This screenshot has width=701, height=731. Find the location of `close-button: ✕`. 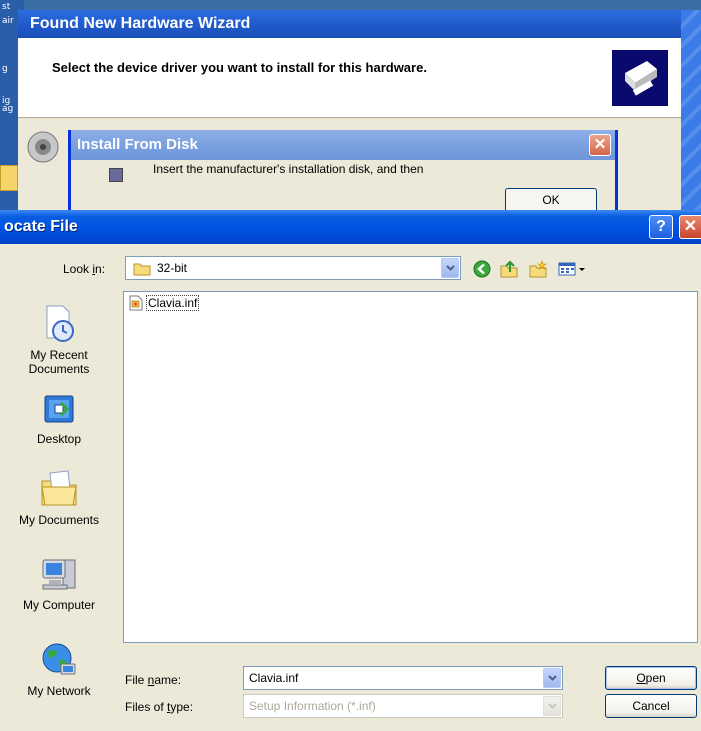

close-button: ✕ is located at coordinates (690, 227).